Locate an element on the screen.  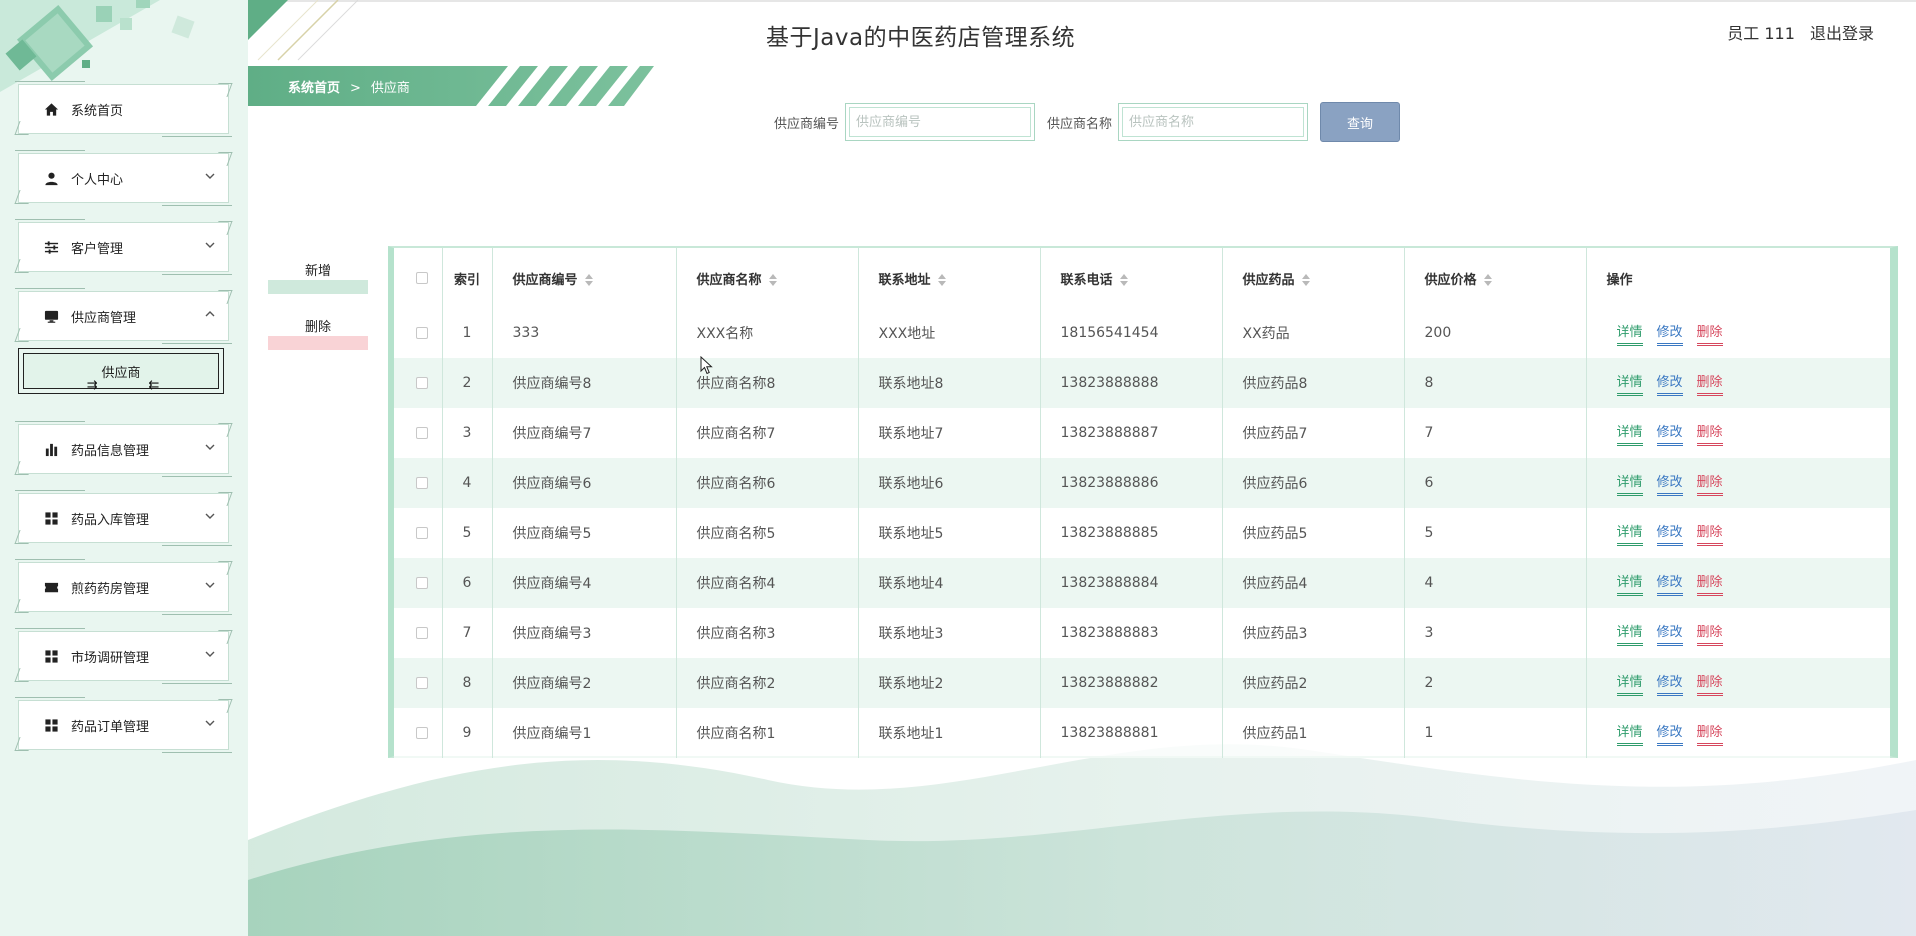
header-supplier-code: 供应商编号 is located at coordinates (584, 278).